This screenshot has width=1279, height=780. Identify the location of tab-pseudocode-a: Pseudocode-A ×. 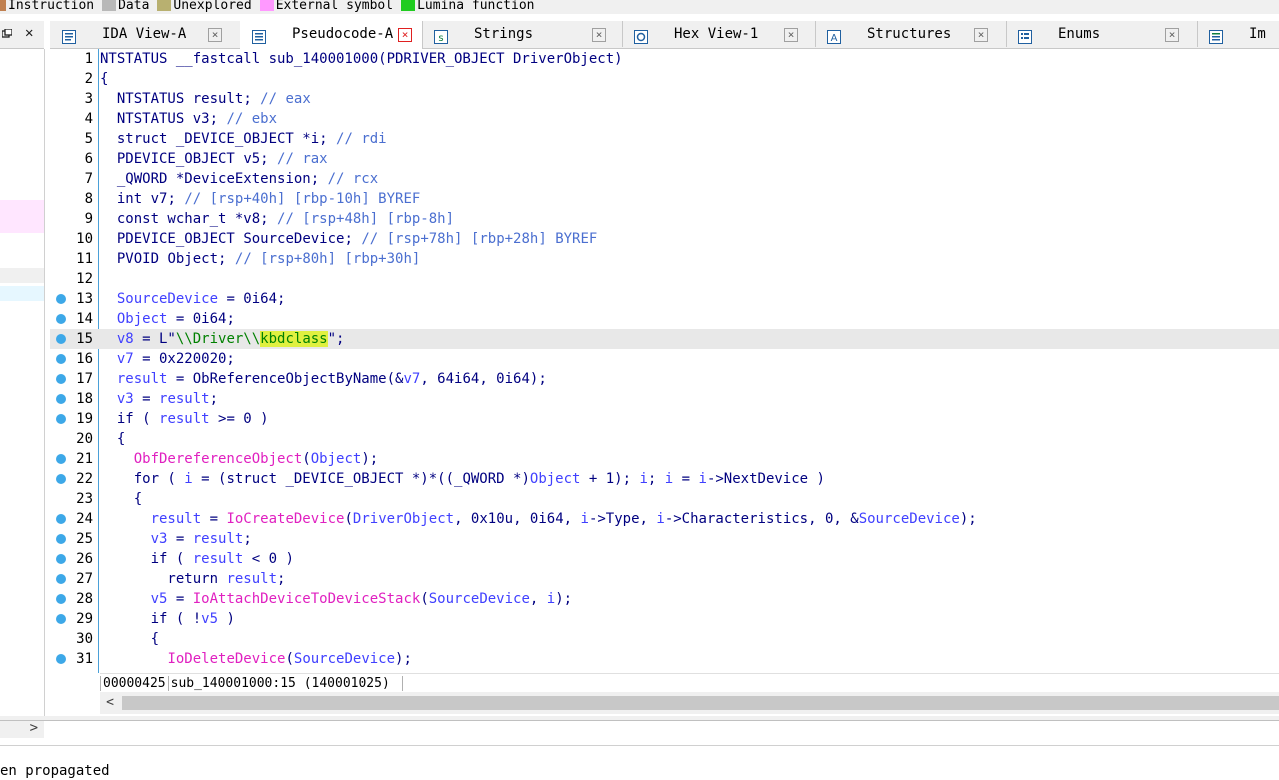
(331, 35).